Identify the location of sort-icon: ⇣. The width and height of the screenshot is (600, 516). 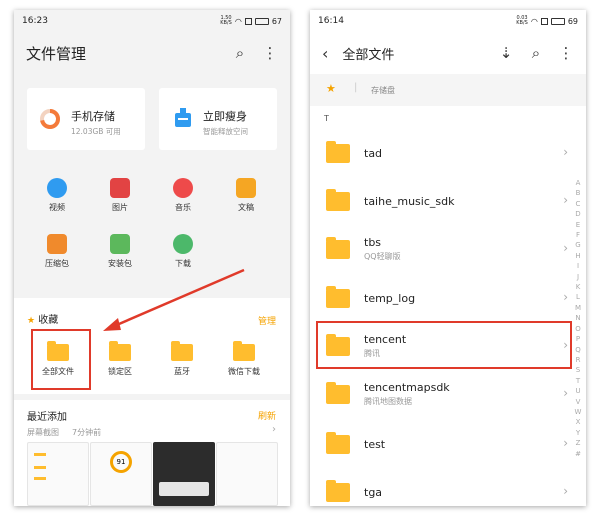
(506, 53).